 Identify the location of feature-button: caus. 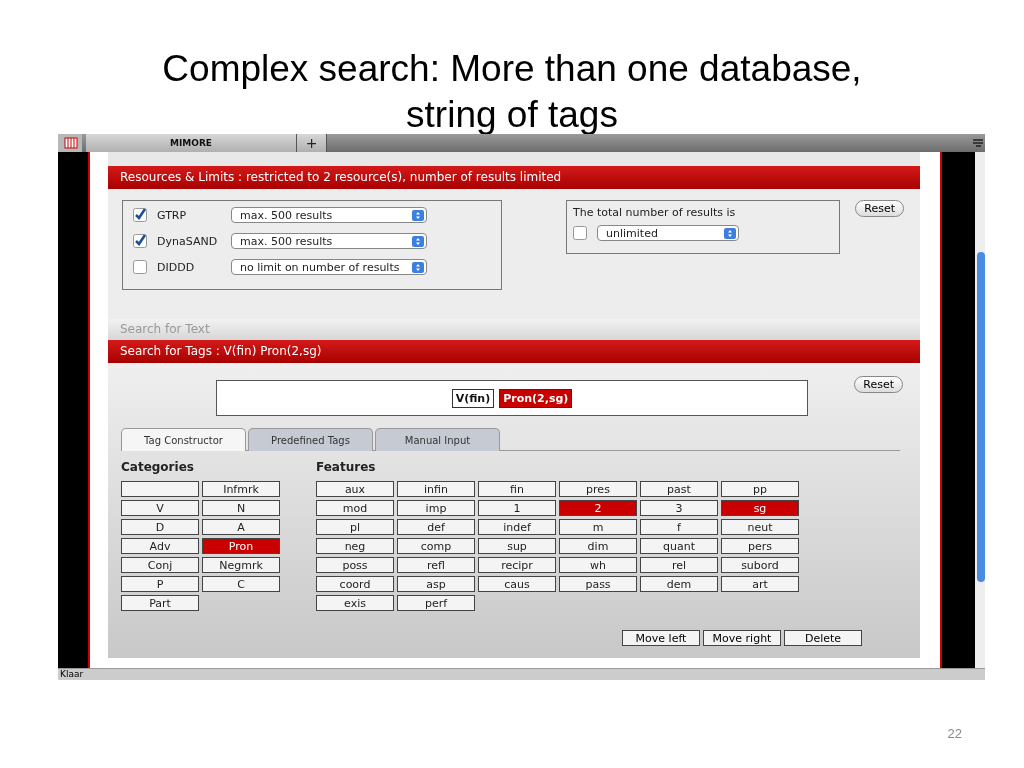
(517, 584).